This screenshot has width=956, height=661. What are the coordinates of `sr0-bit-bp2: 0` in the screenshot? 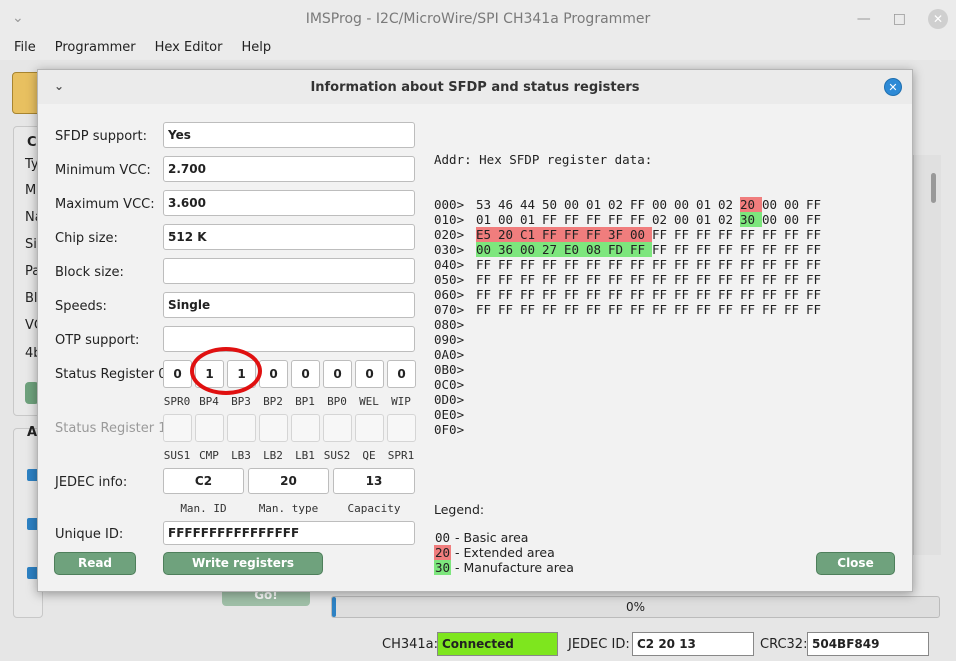 It's located at (273, 374).